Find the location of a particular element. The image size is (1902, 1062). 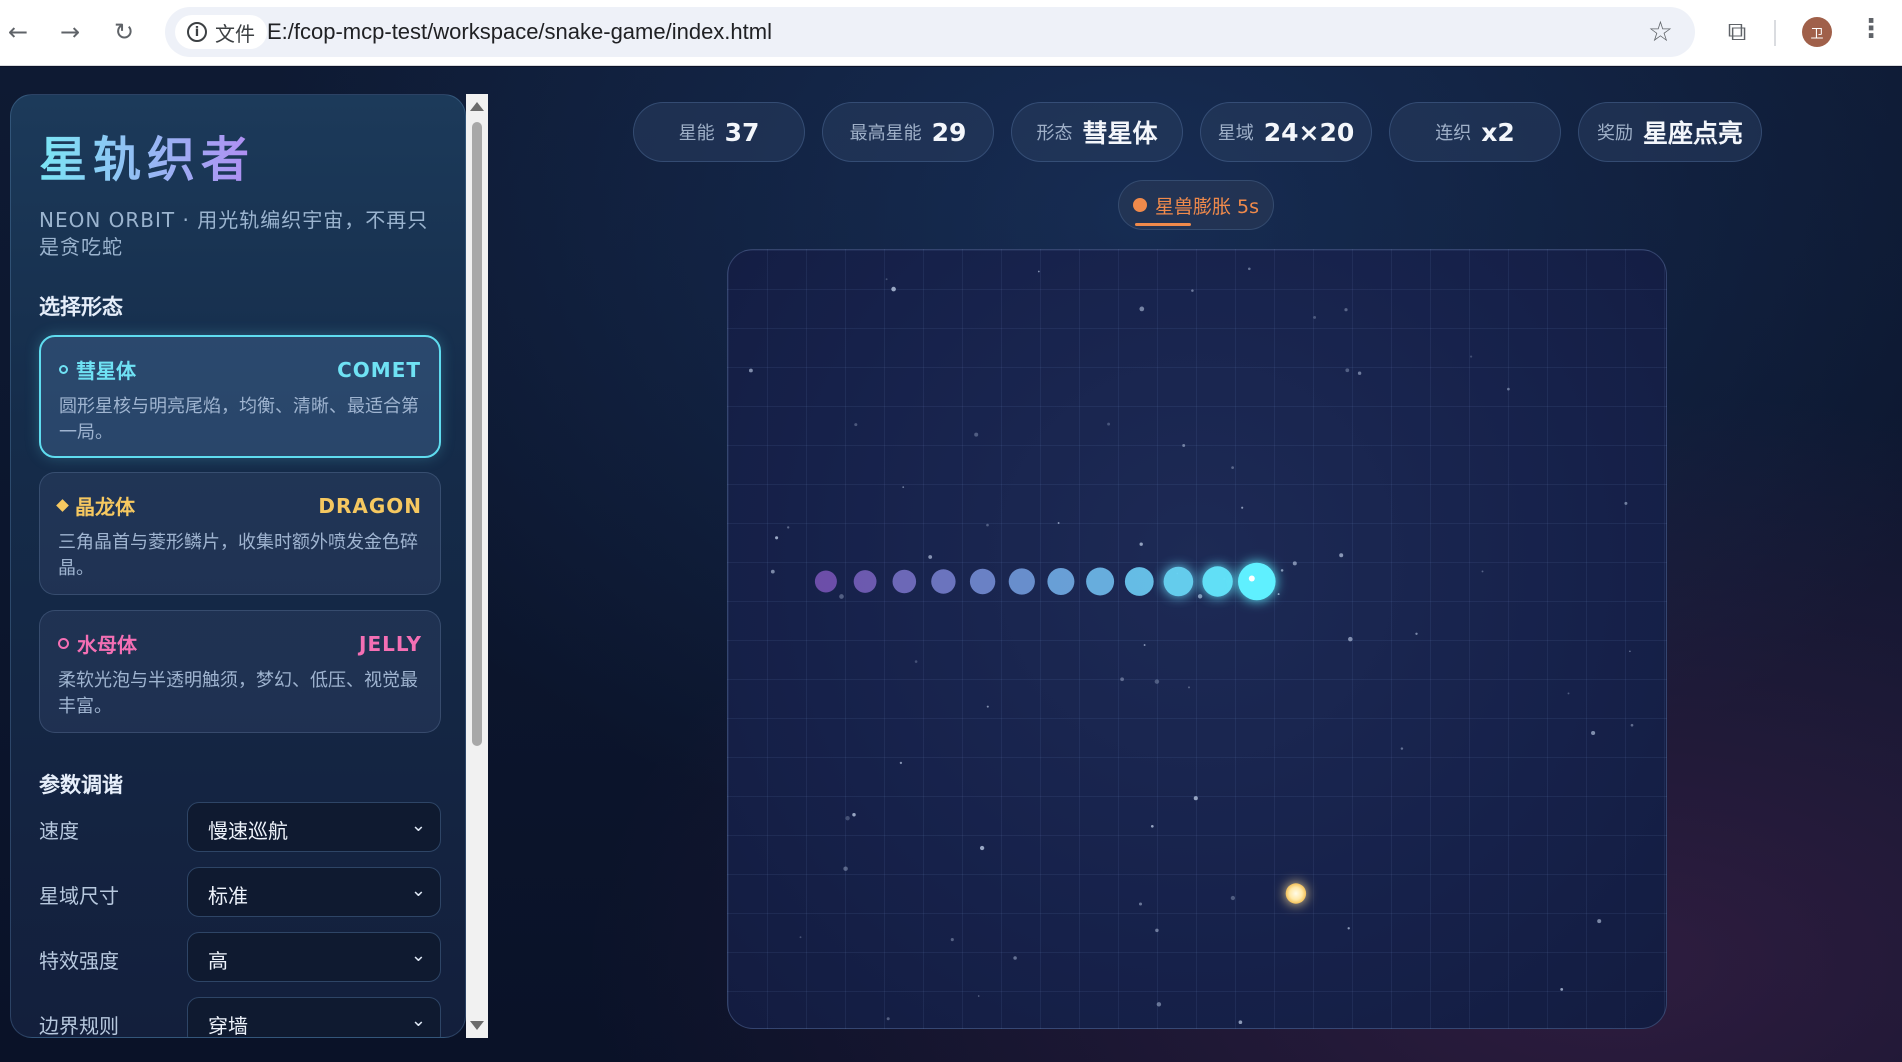

bookmark-star-icon: ☆ is located at coordinates (1660, 31).